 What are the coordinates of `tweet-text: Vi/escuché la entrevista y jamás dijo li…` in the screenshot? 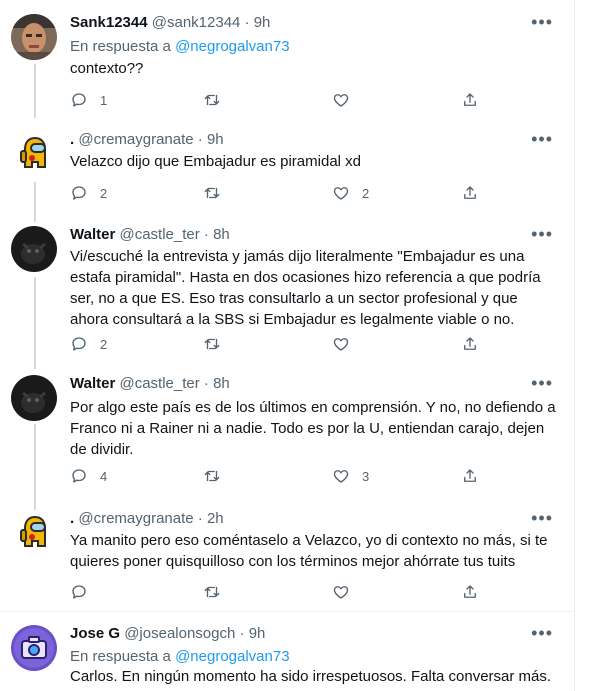 It's located at (305, 288).